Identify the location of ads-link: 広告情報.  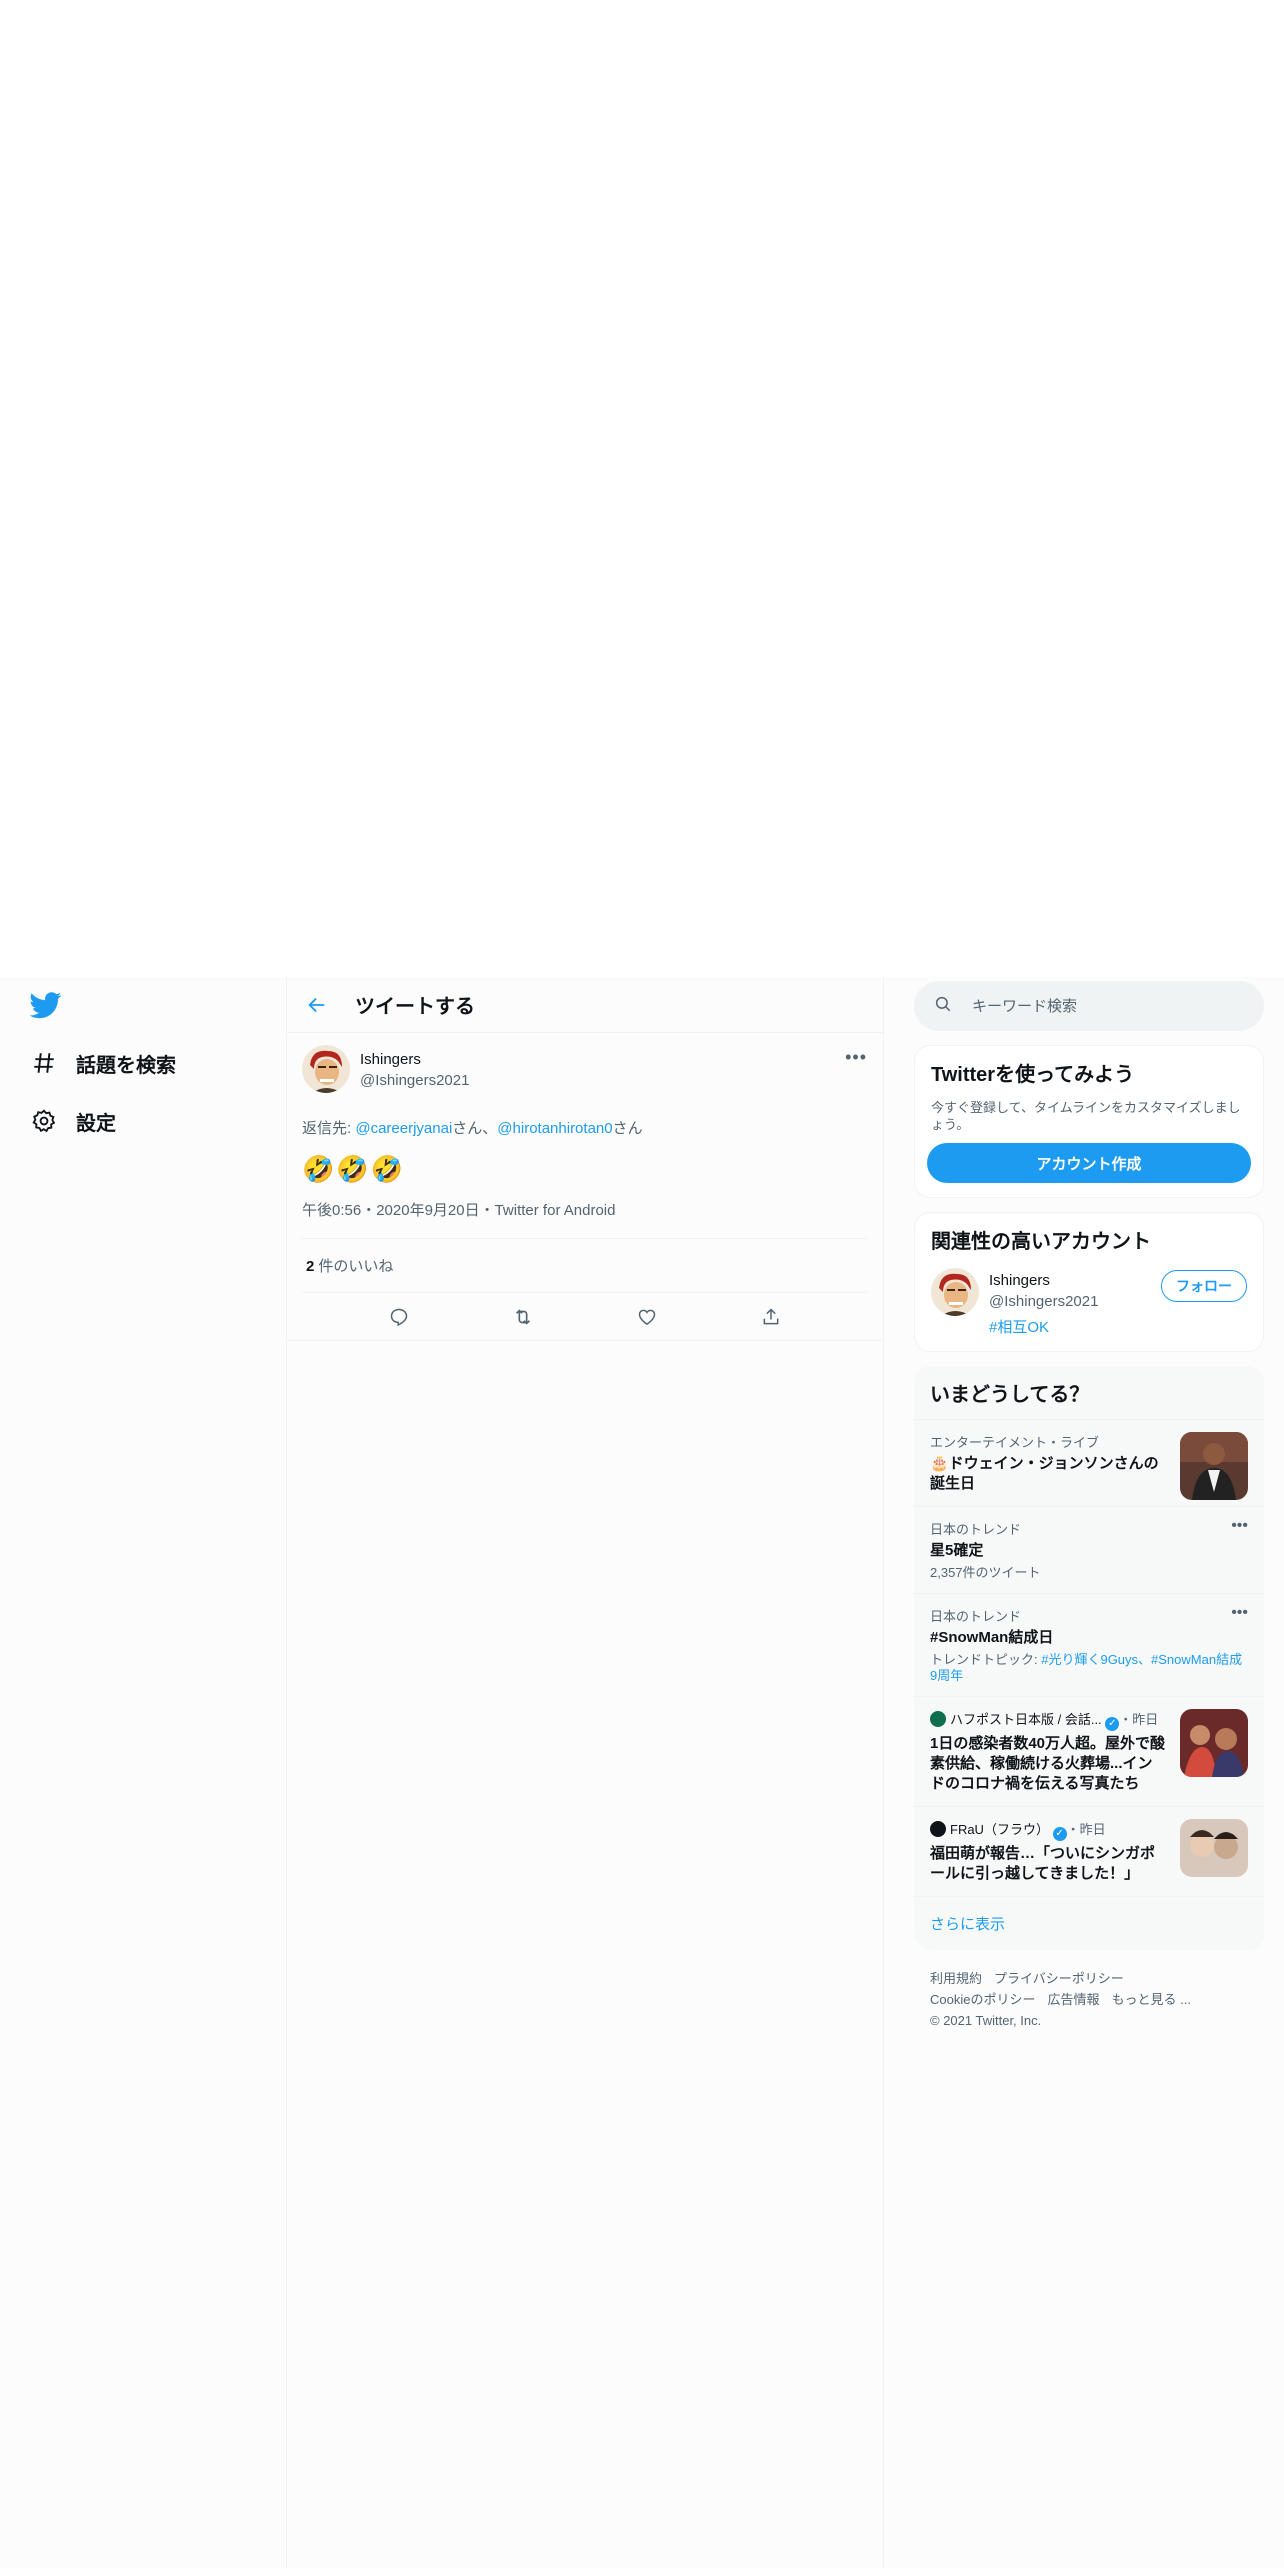
(1073, 1999).